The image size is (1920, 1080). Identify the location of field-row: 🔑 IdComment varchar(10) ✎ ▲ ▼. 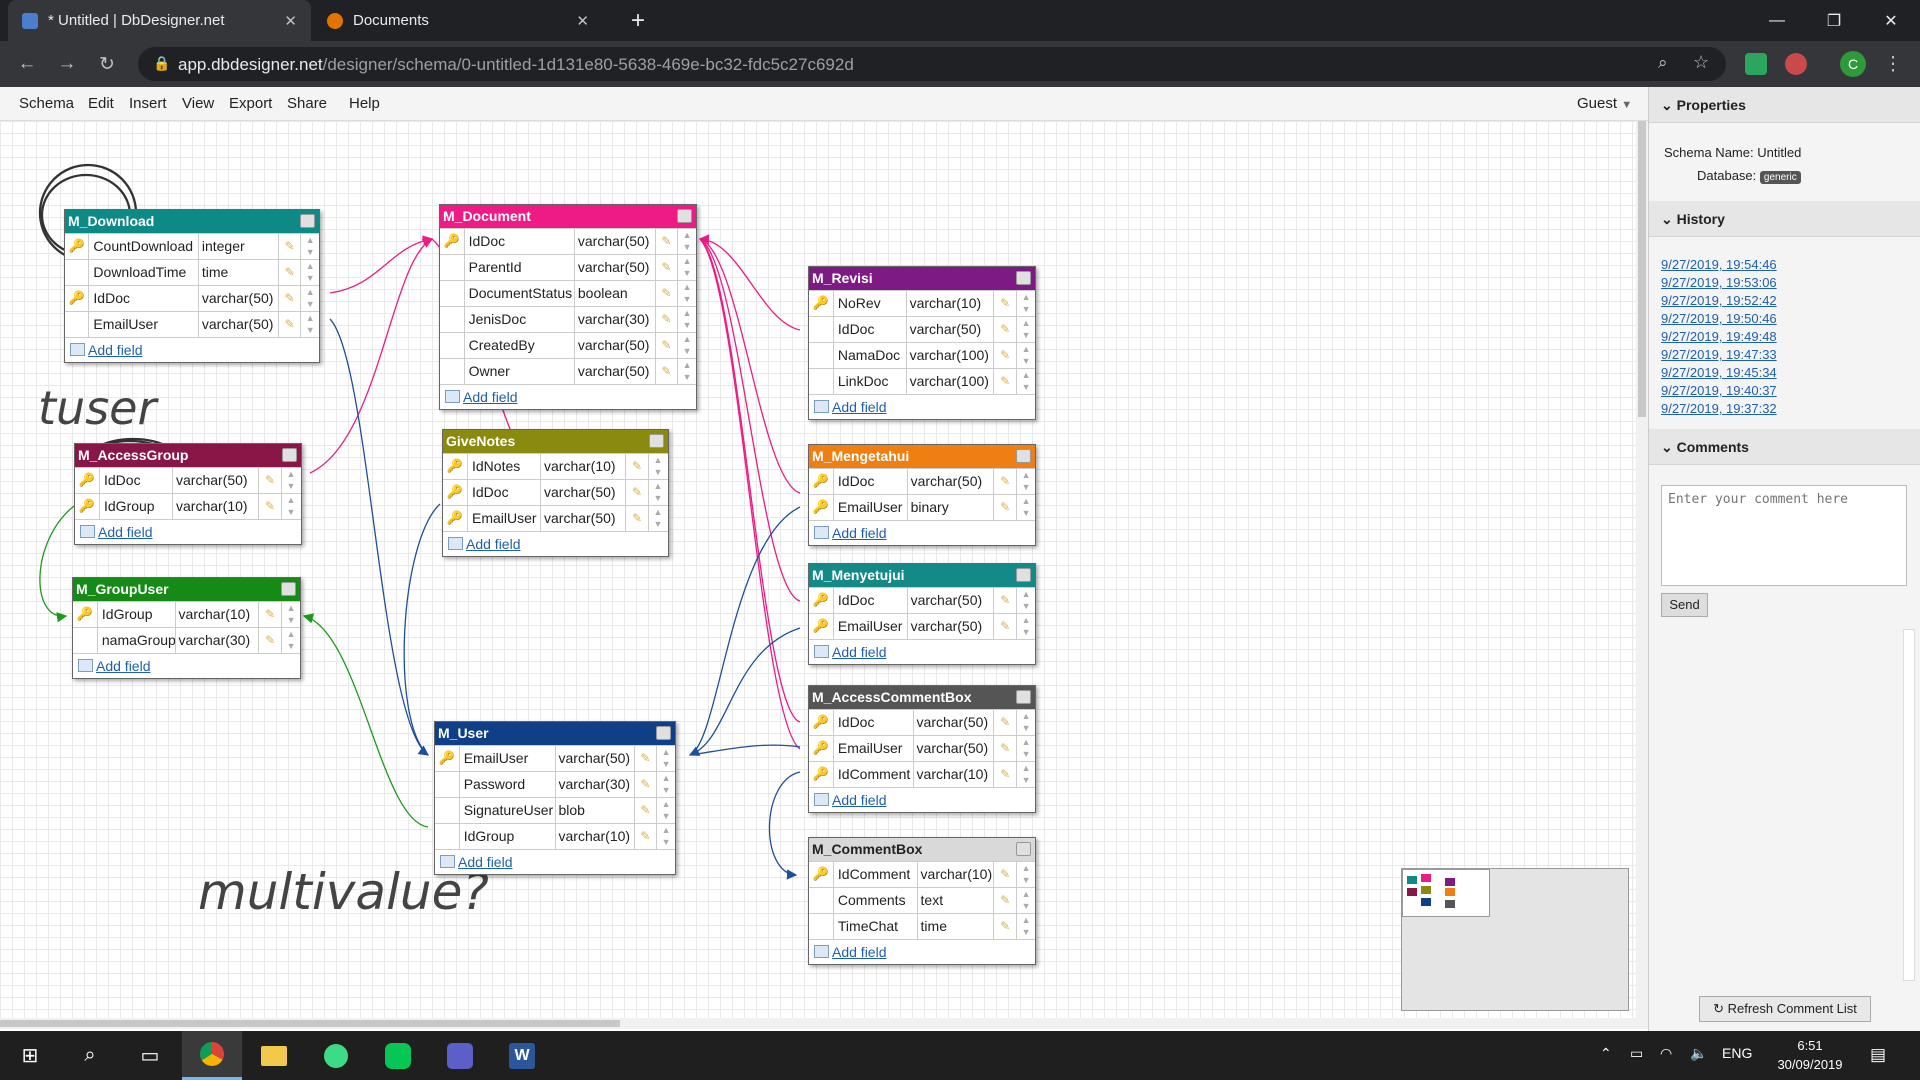
(922, 874).